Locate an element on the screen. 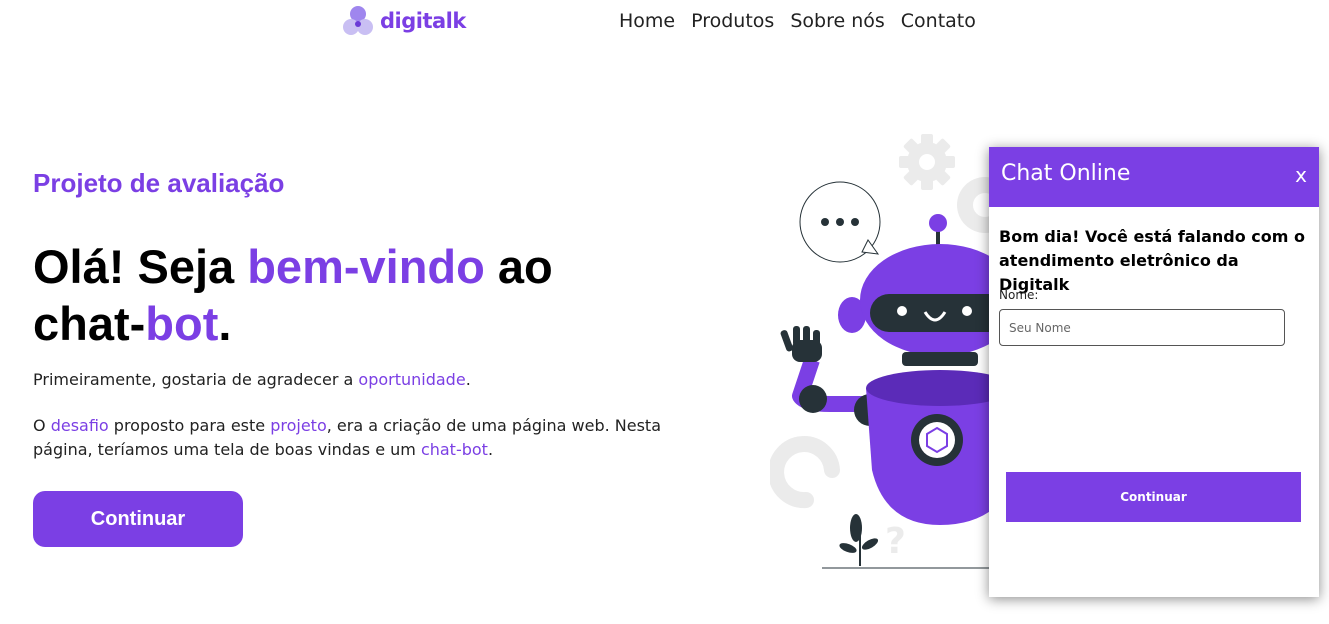 Image resolution: width=1329 pixels, height=624 pixels. nav-home: Home is located at coordinates (647, 21).